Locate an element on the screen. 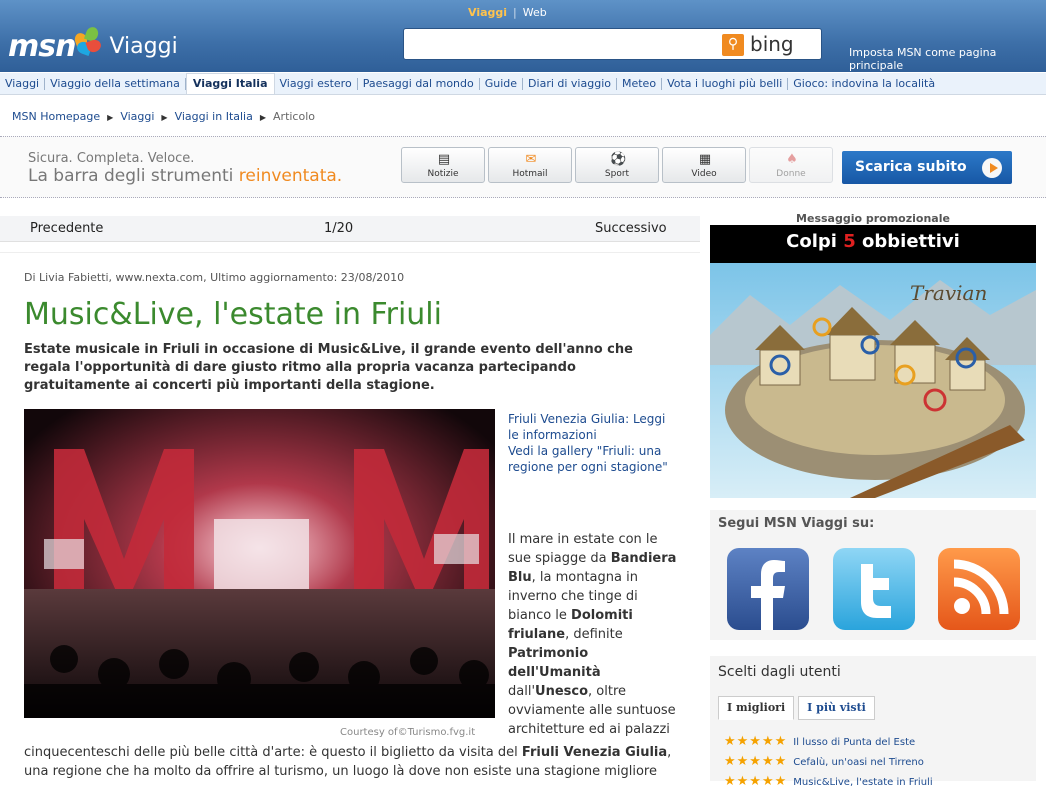 This screenshot has height=792, width=1046. breadcrumb-viaggi-italia: Viaggi in Italia is located at coordinates (214, 116).